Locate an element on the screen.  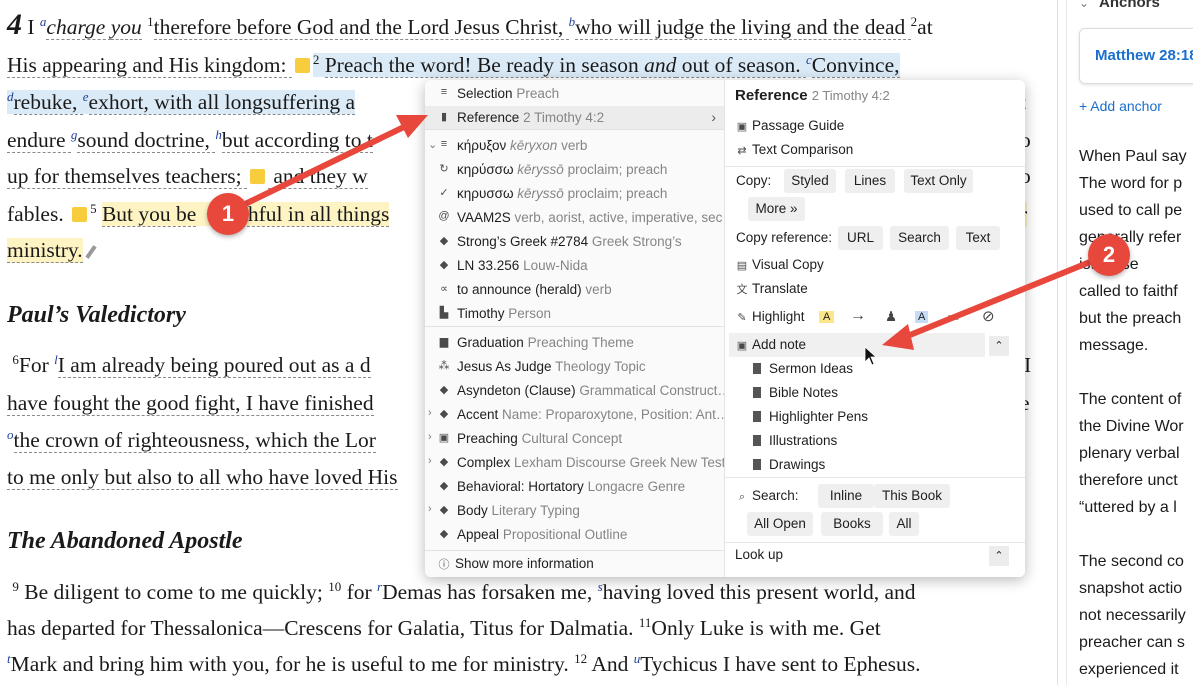
info-row: ⌄ ≡ κήρυξον kēryxon verb is located at coordinates (574, 146).